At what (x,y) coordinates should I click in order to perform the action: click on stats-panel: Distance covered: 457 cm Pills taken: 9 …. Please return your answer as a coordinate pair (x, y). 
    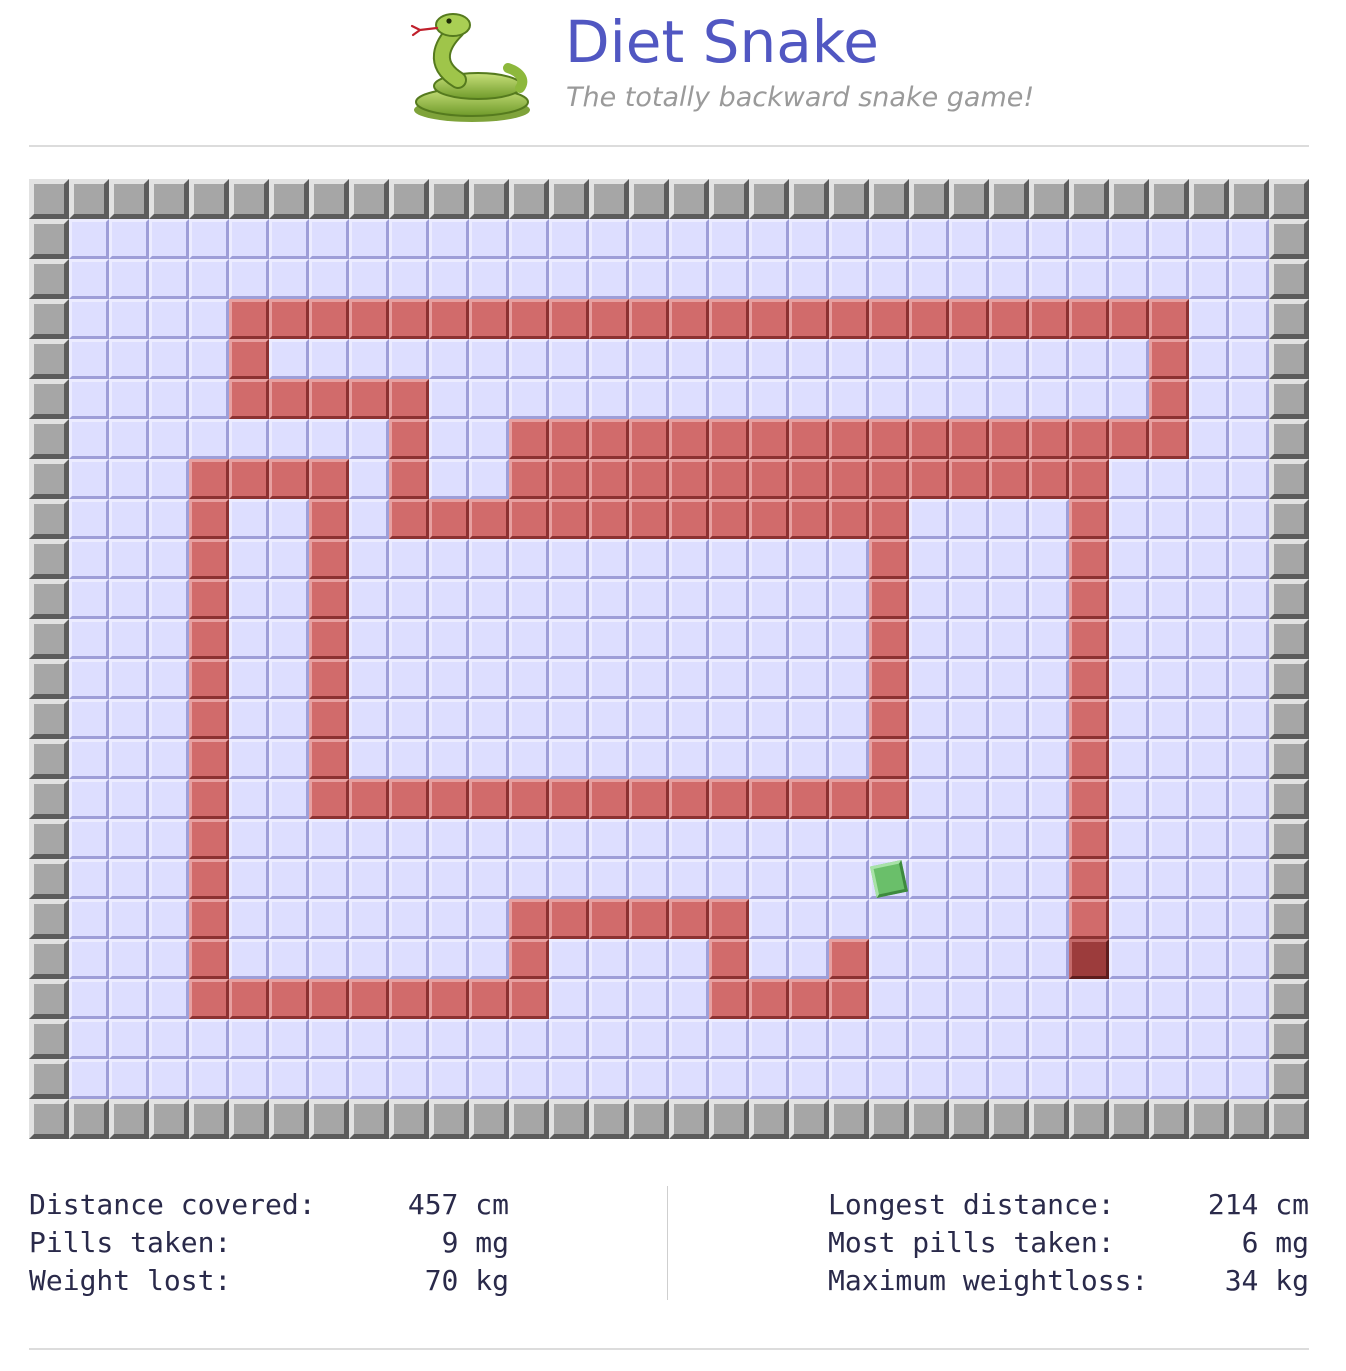
    Looking at the image, I should click on (673, 1245).